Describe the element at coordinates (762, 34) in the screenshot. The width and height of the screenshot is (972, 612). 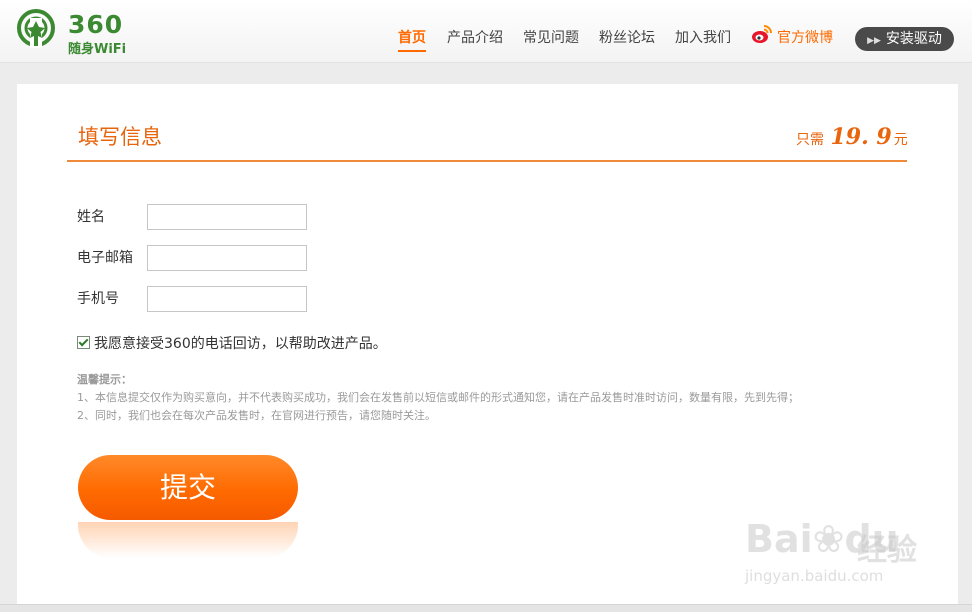
I see `weibo-icon` at that location.